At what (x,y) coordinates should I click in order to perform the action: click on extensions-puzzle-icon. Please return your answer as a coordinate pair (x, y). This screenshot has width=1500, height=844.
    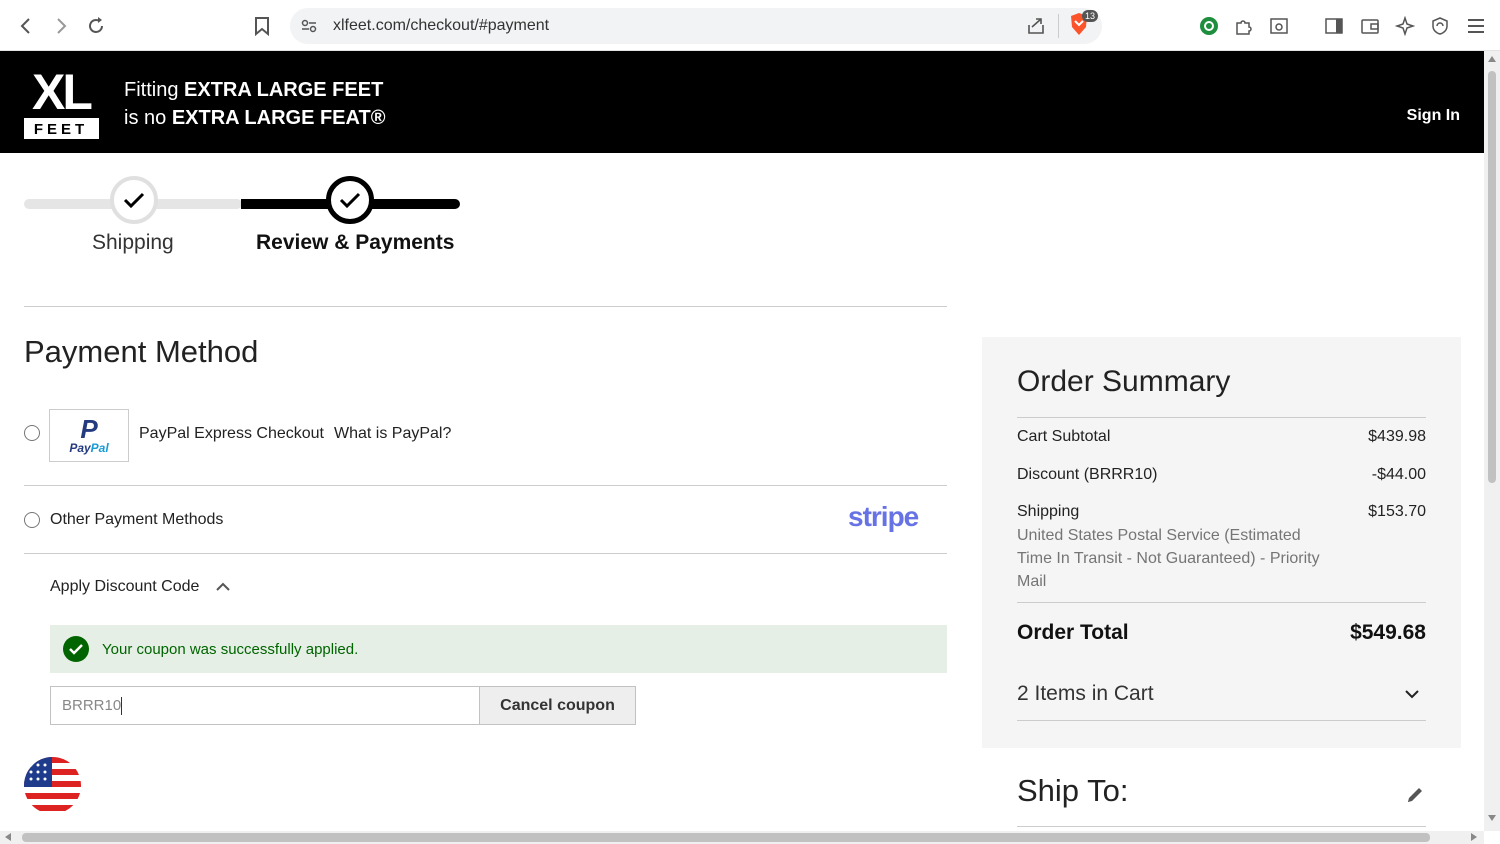
    Looking at the image, I should click on (1244, 26).